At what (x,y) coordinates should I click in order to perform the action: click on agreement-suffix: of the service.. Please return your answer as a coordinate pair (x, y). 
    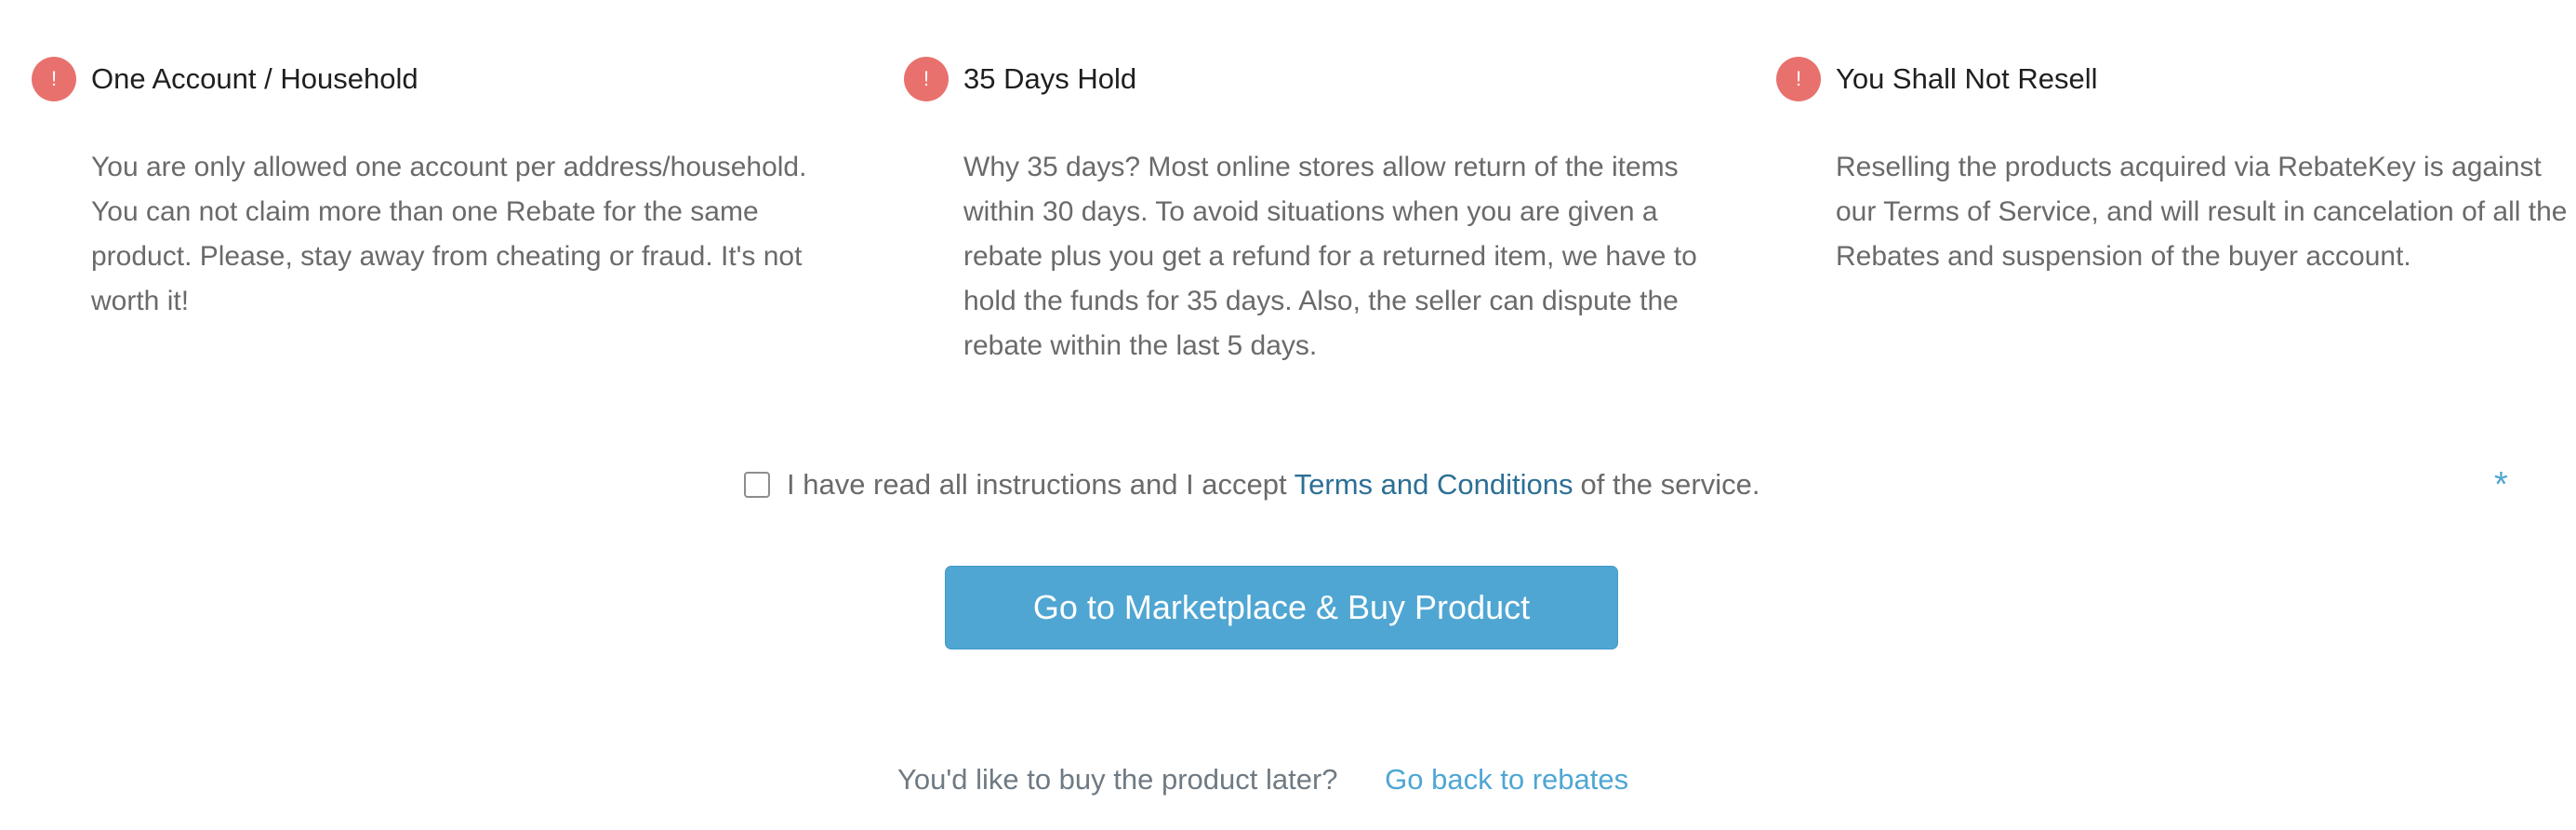
    Looking at the image, I should click on (1670, 485).